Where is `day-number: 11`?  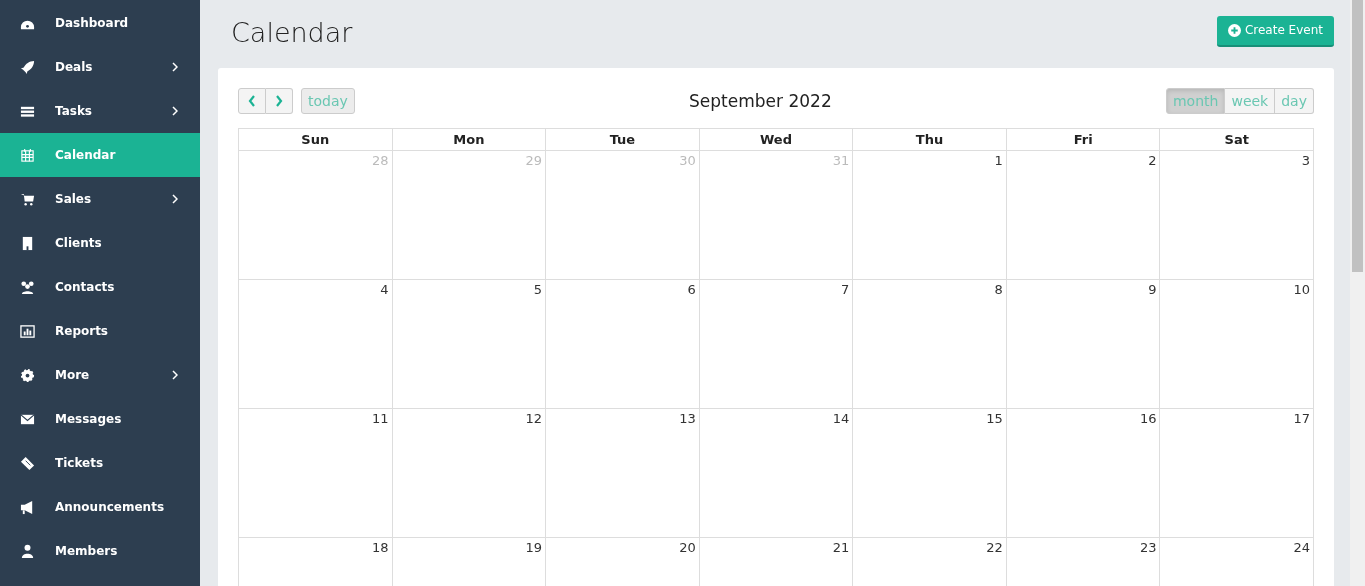 day-number: 11 is located at coordinates (380, 418).